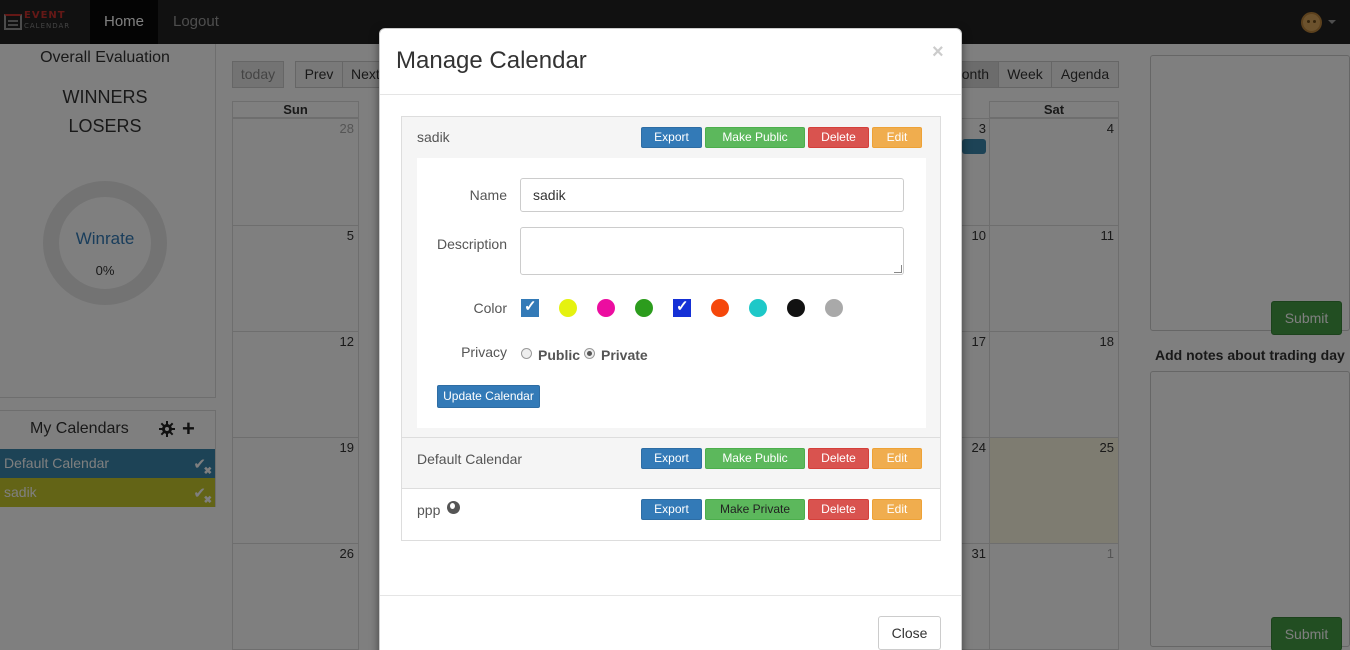 This screenshot has height=650, width=1350. What do you see at coordinates (526, 353) in the screenshot?
I see `public-radio` at bounding box center [526, 353].